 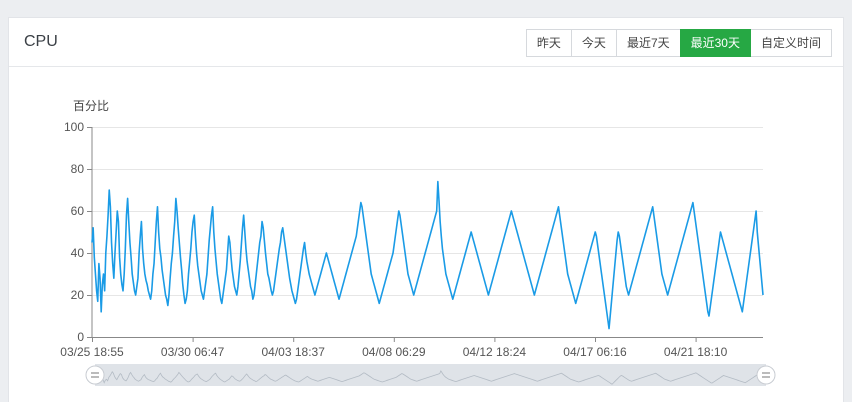 I want to click on slider-handle-right, so click(x=766, y=375).